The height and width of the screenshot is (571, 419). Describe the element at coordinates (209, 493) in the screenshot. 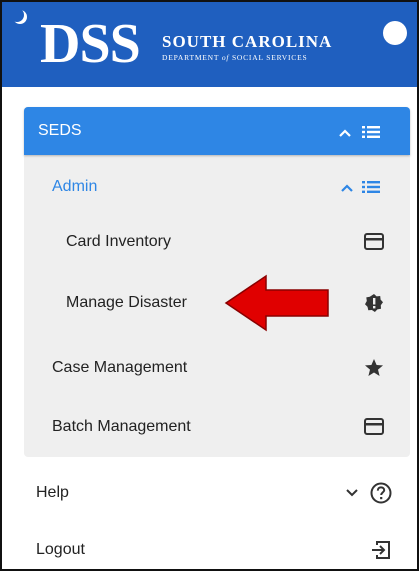

I see `menu-item-help: Help` at that location.